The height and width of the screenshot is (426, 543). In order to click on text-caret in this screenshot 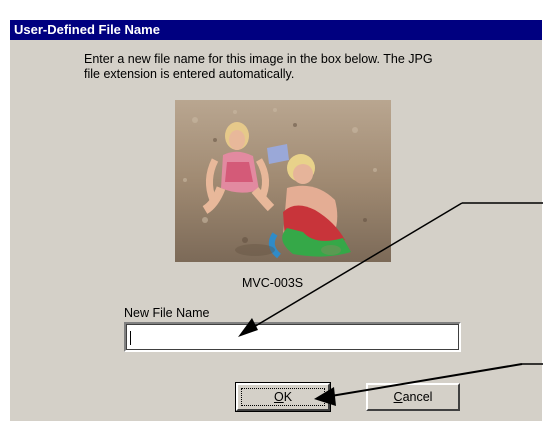, I will do `click(130, 338)`.